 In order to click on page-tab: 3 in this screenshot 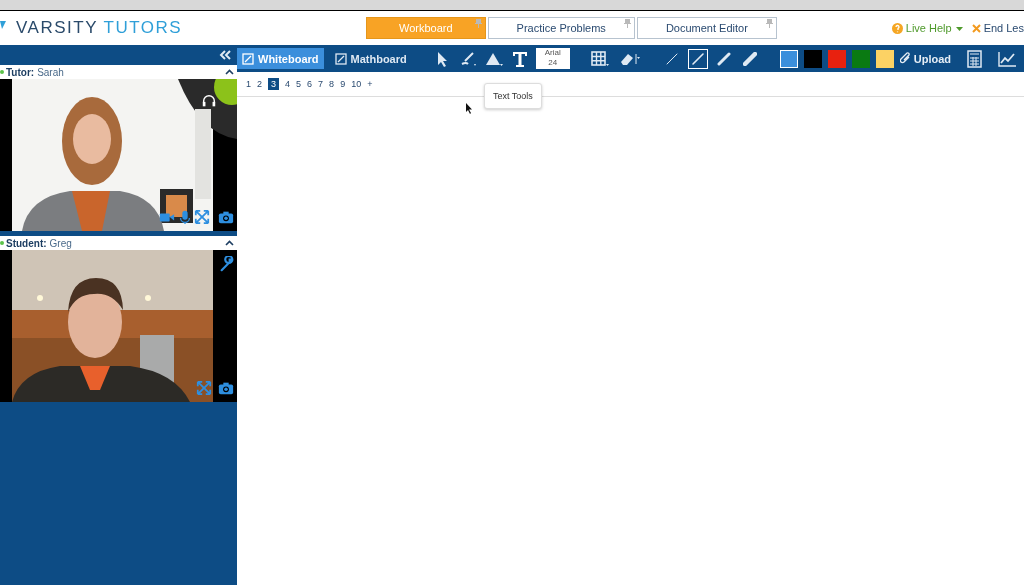, I will do `click(274, 84)`.